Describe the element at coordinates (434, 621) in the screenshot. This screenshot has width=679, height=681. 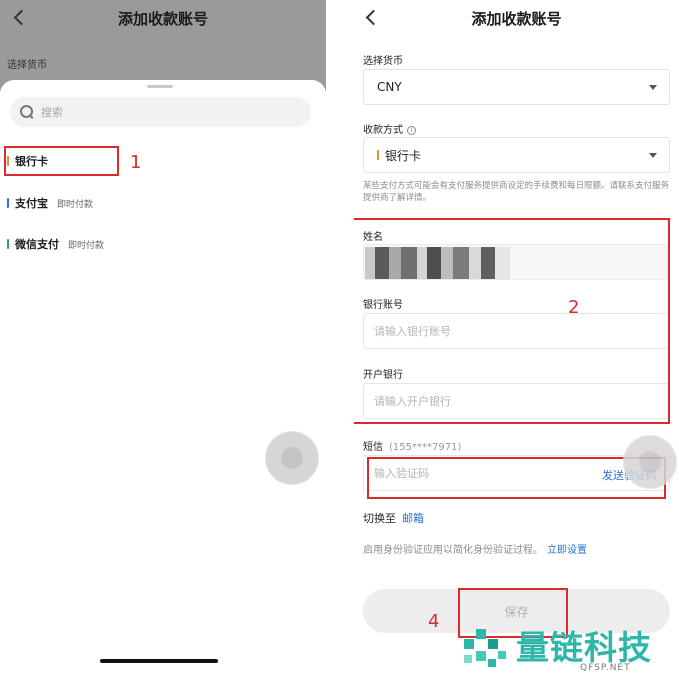
I see `annotation-number-4: 4` at that location.